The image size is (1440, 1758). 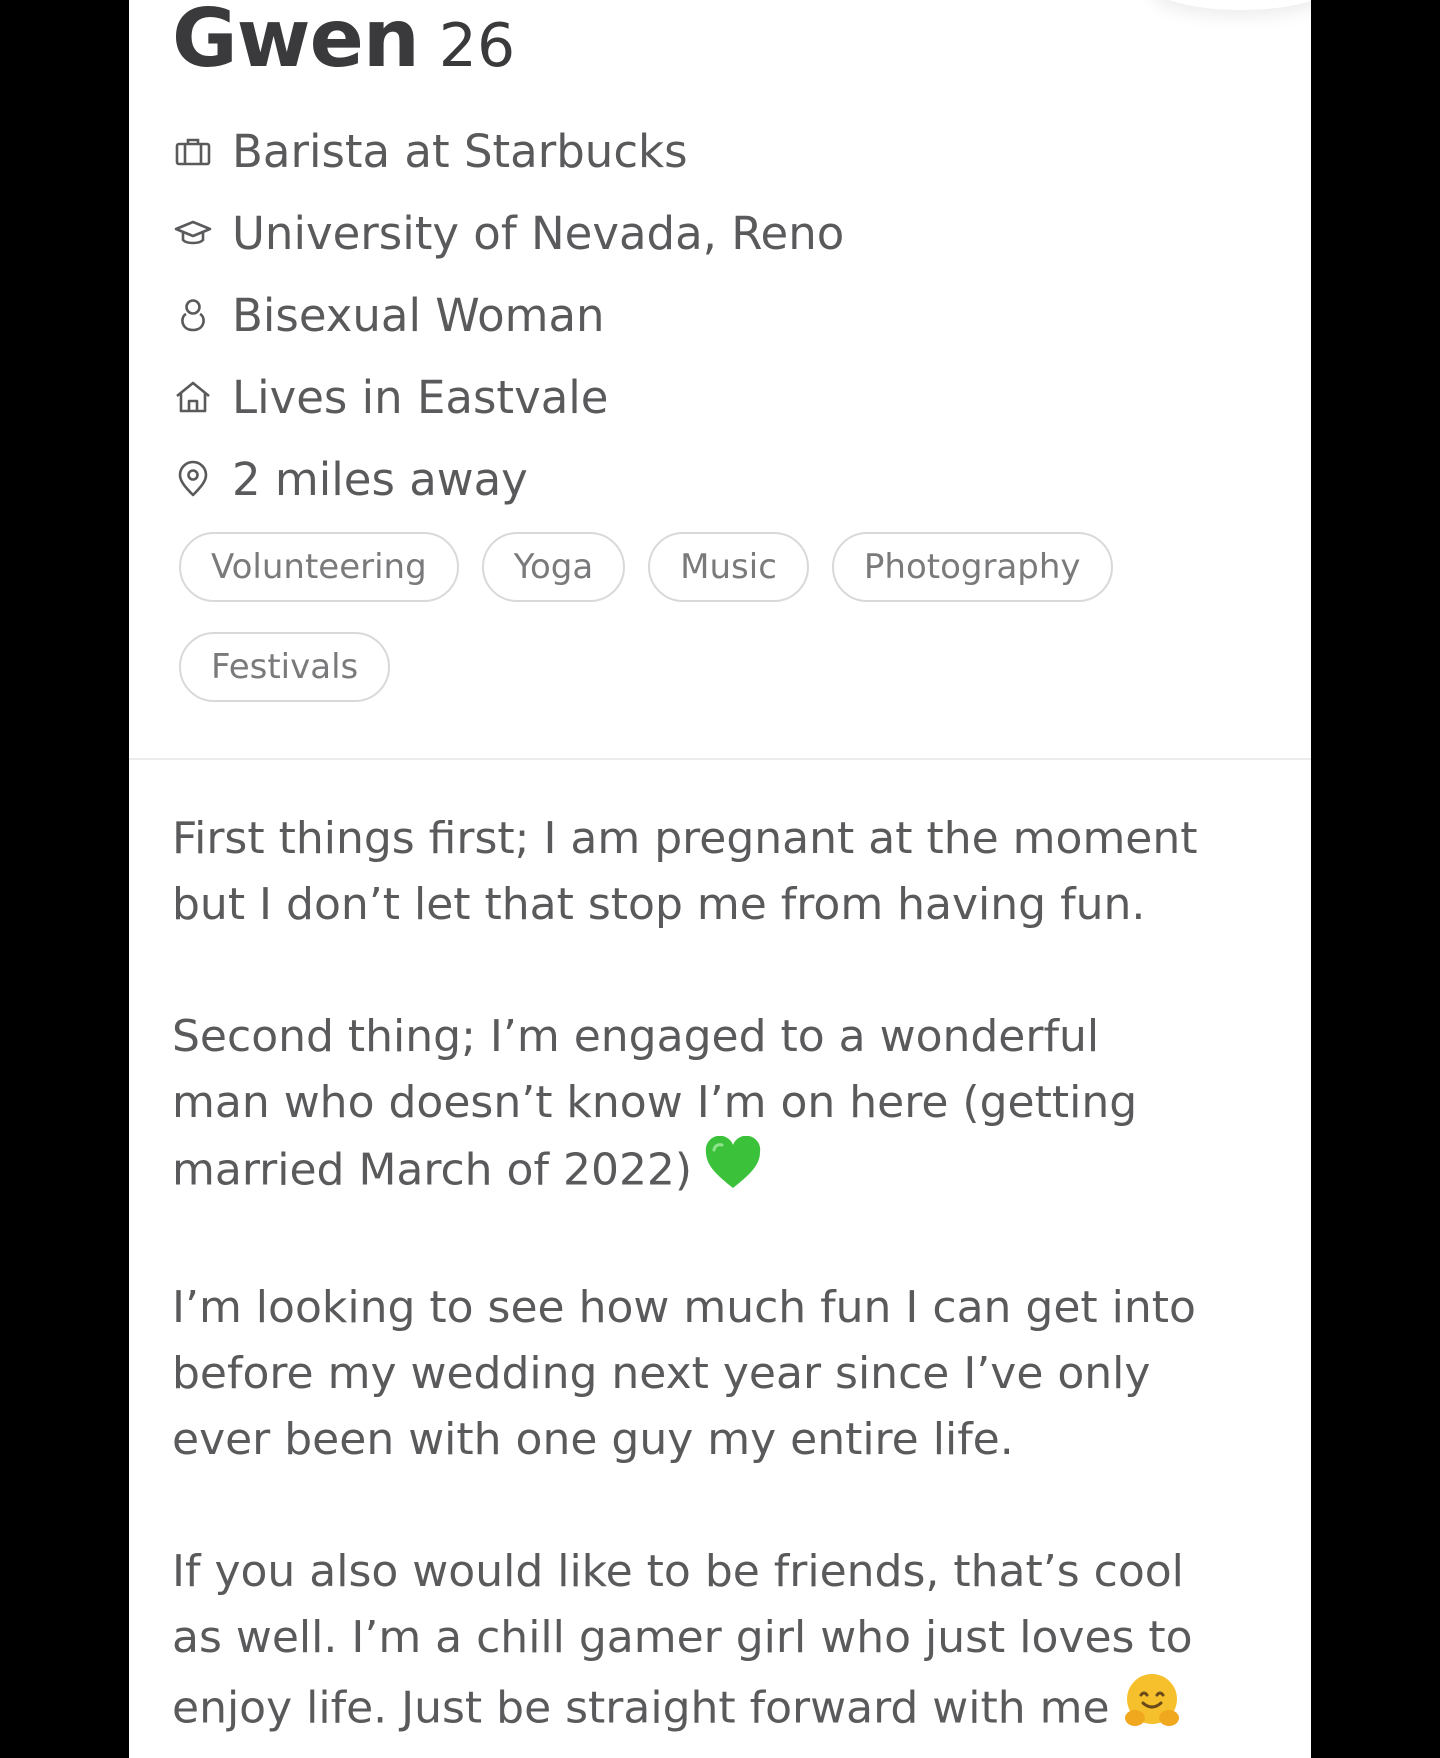 What do you see at coordinates (733, 1172) in the screenshot?
I see `green-heart-icon` at bounding box center [733, 1172].